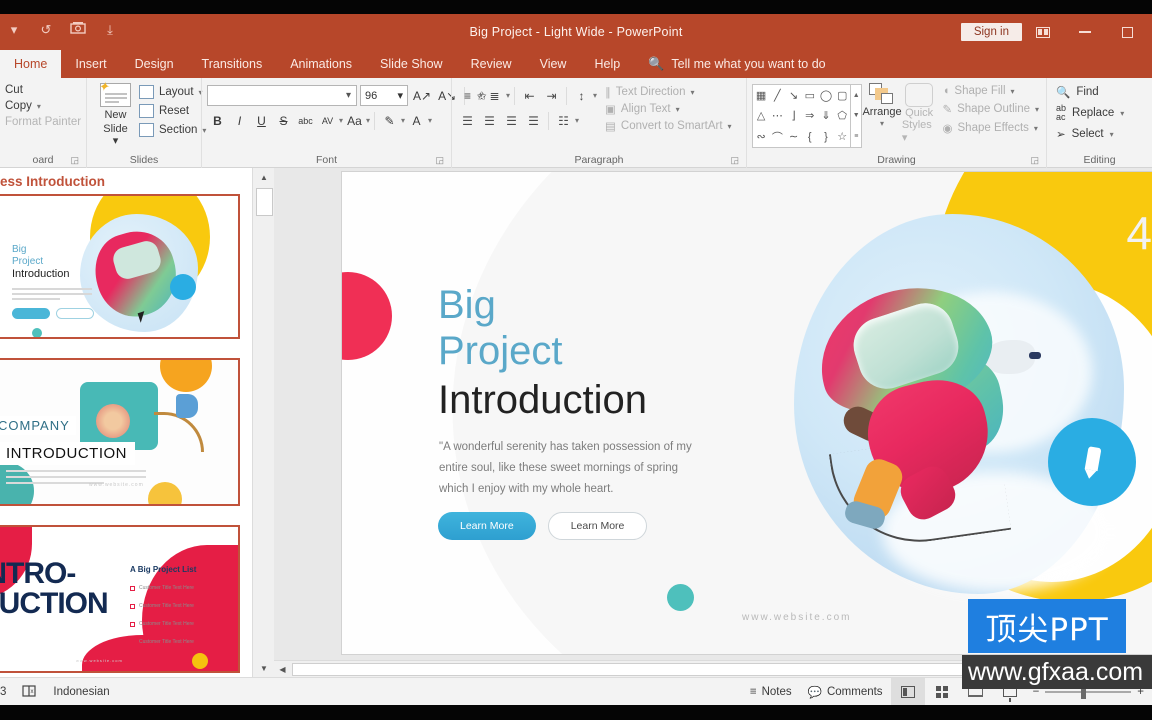 This screenshot has height=720, width=1152. I want to click on font-size-input: 96 ▾, so click(384, 95).